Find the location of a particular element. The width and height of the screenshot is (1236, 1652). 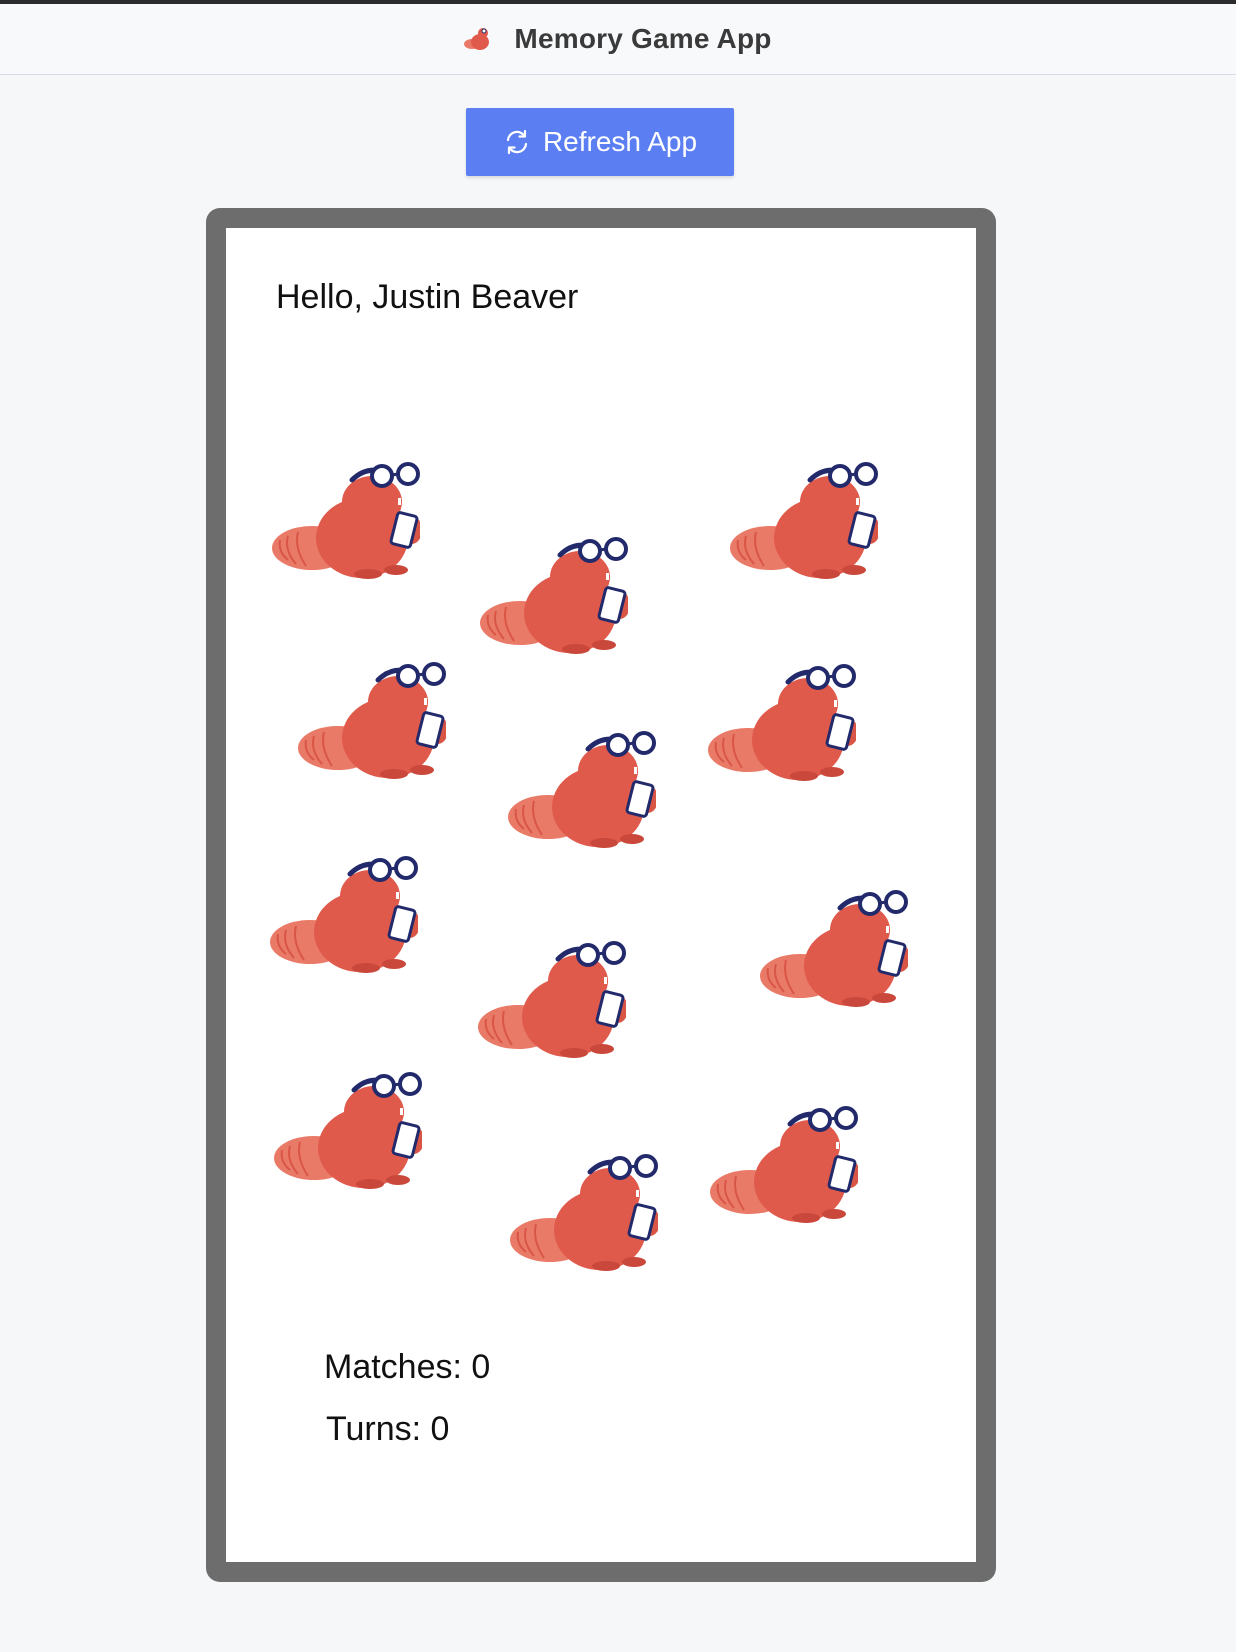

header-brand: Memory Game App is located at coordinates (616, 39).